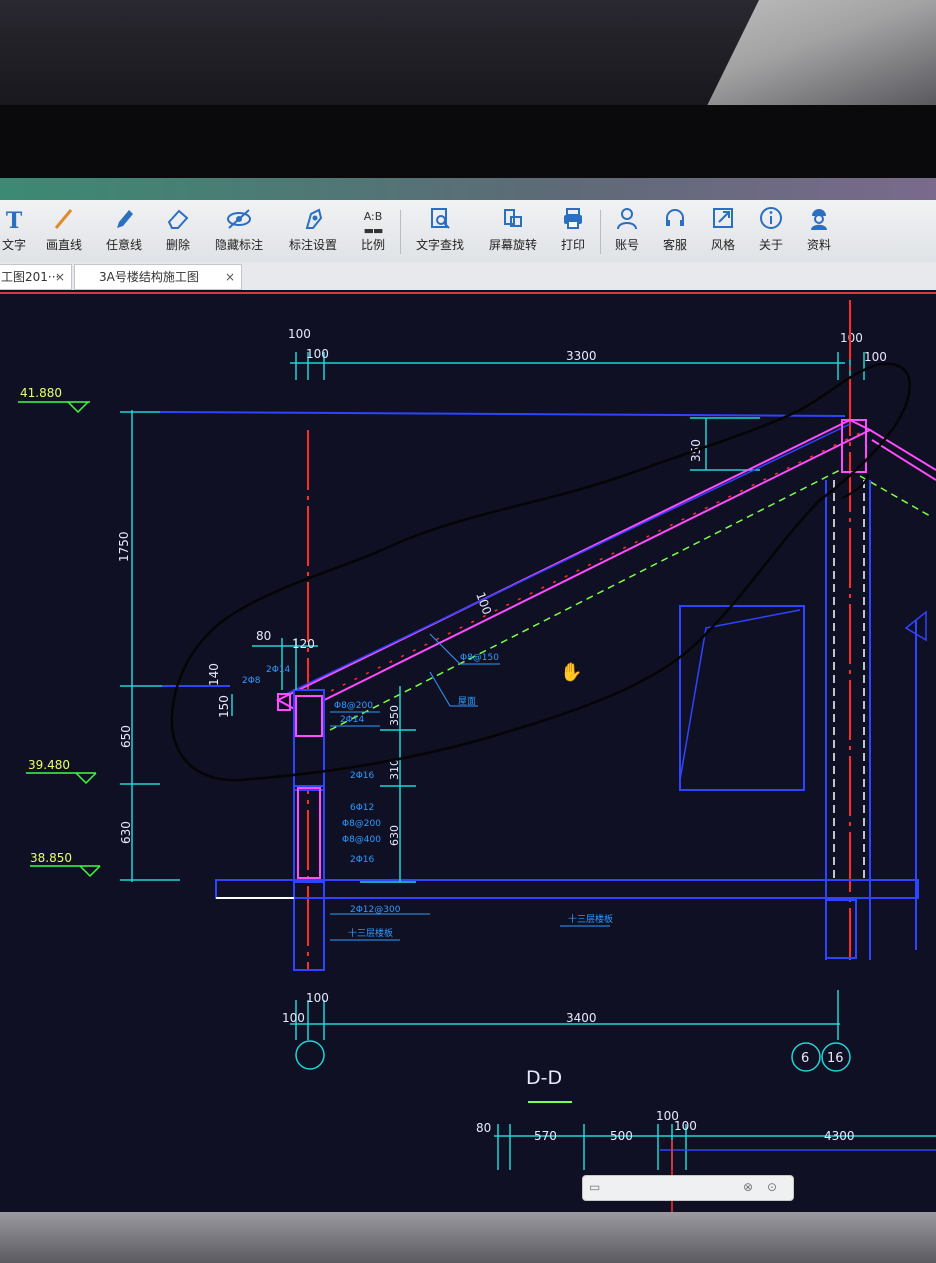 The width and height of the screenshot is (936, 1263). I want to click on dim-eave-80: 80, so click(263, 636).